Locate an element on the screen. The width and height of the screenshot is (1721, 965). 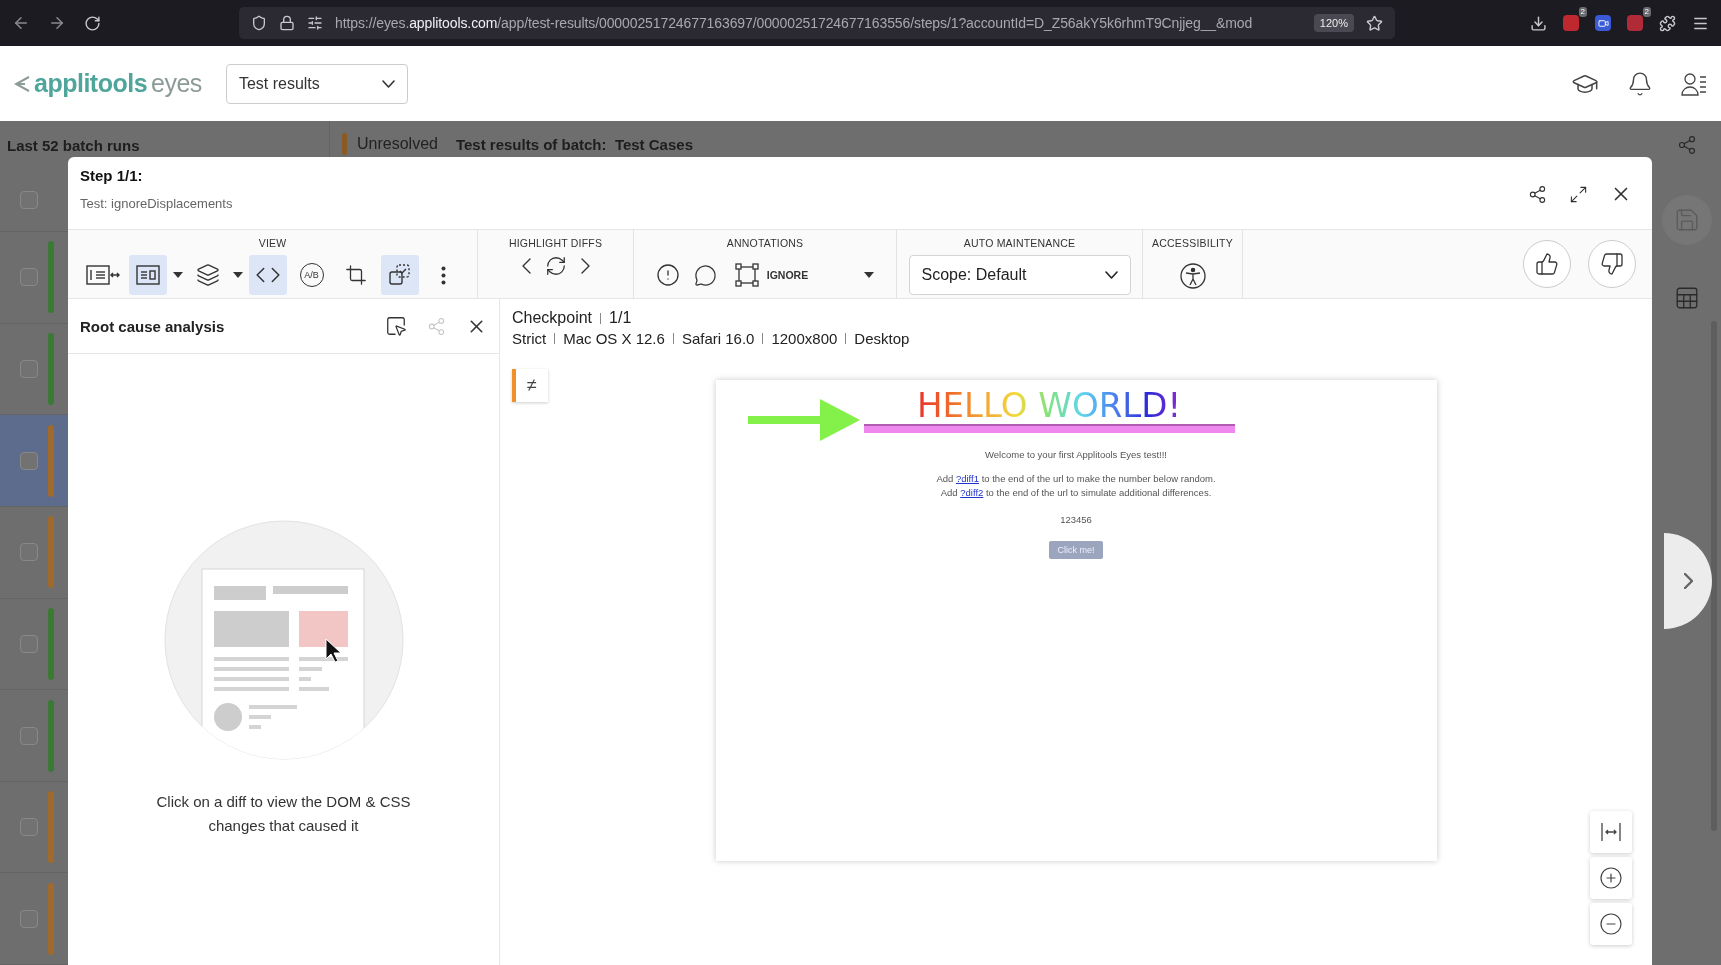
overlay-icon is located at coordinates (399, 275).